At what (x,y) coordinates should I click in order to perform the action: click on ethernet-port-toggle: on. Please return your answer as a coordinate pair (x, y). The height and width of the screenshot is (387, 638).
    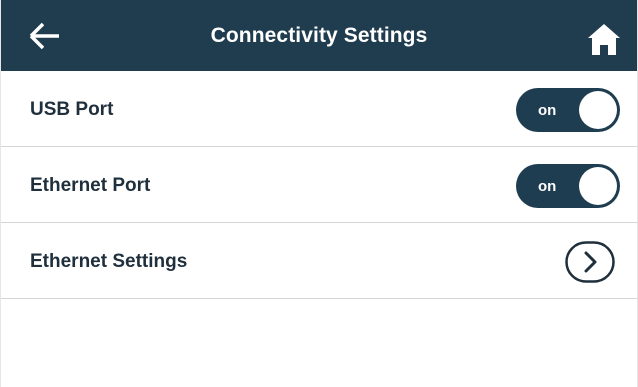
    Looking at the image, I should click on (568, 186).